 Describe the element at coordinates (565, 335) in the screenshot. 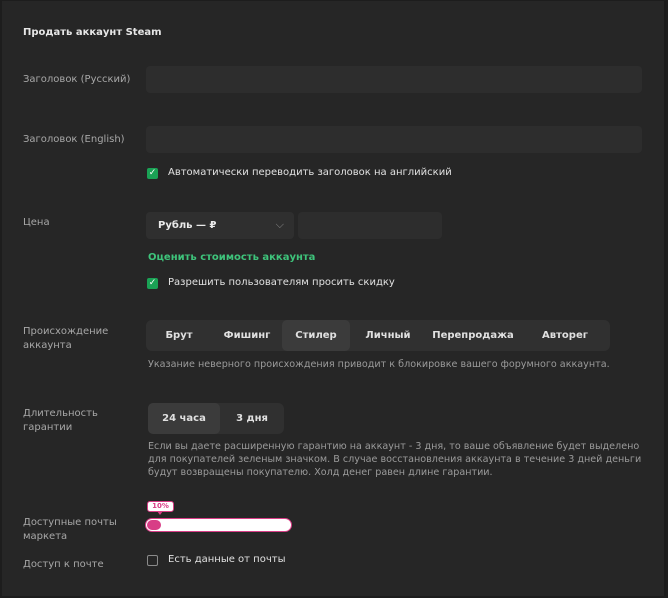

I see `origin-option-autoreg: Авторег` at that location.